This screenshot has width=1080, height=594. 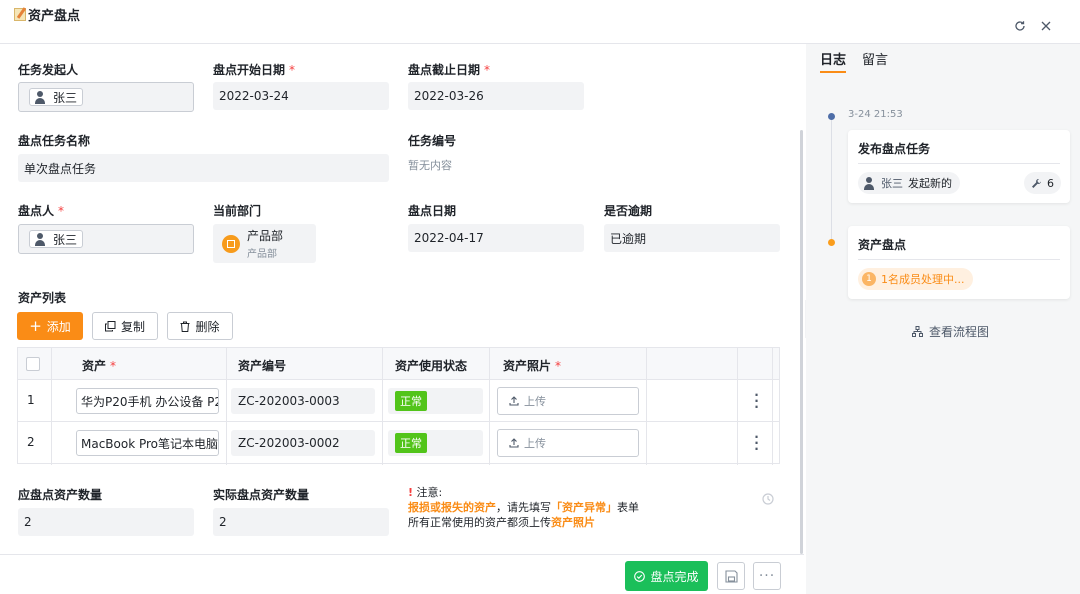 What do you see at coordinates (200, 326) in the screenshot?
I see `delete-asset-button: 删除` at bounding box center [200, 326].